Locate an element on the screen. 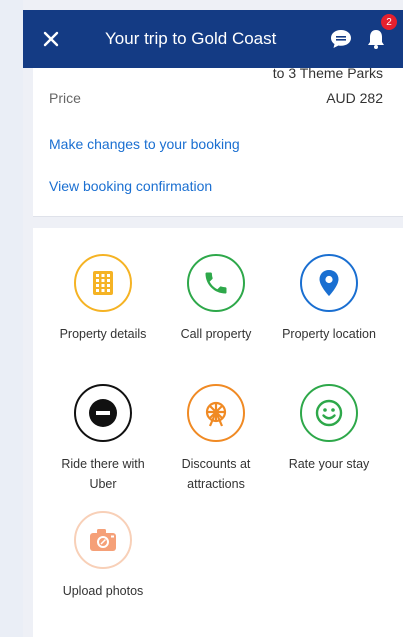 This screenshot has width=403, height=637. call-property-label: Call property is located at coordinates (216, 334).